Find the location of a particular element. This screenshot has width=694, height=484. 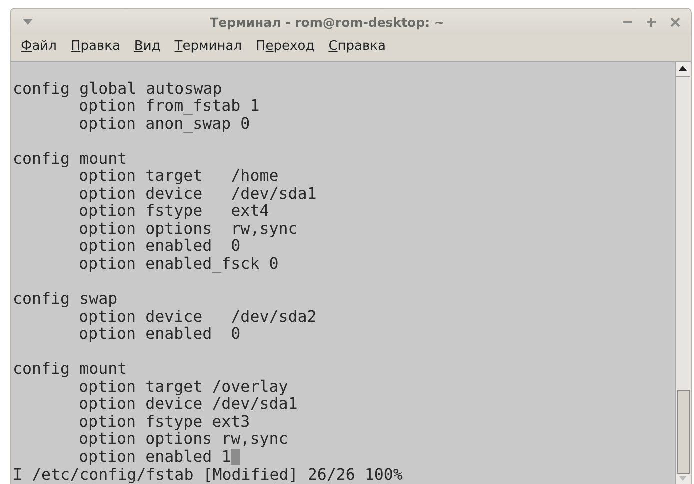

menu-item: Файл is located at coordinates (39, 46).